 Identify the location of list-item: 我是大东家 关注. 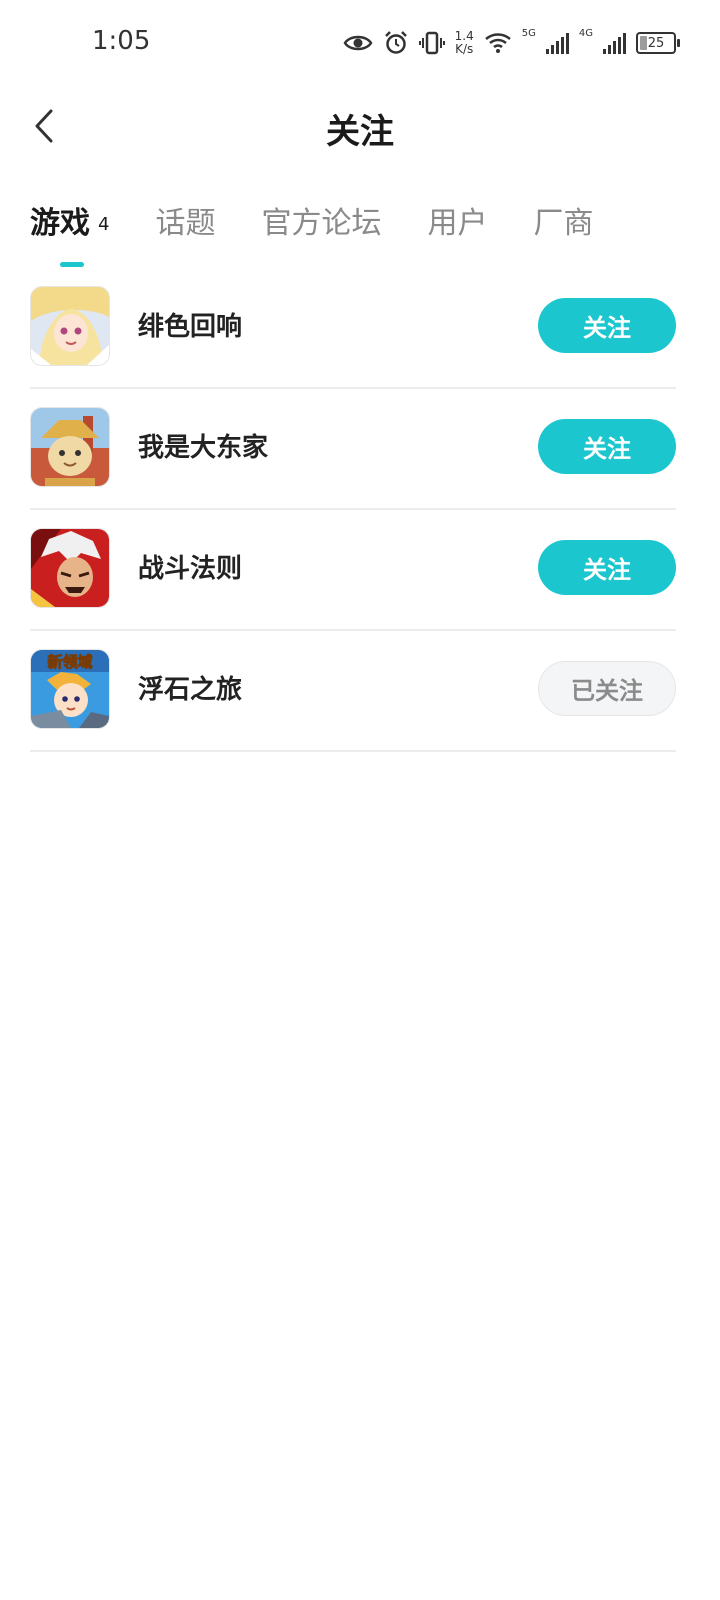
(353, 449).